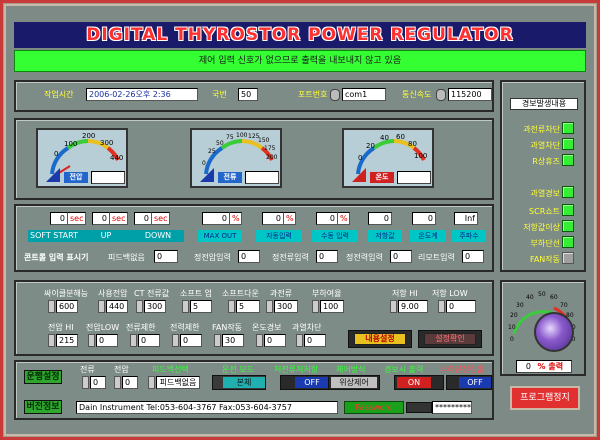 The image size is (600, 440). I want to click on output-tick-3: 30, so click(520, 305).